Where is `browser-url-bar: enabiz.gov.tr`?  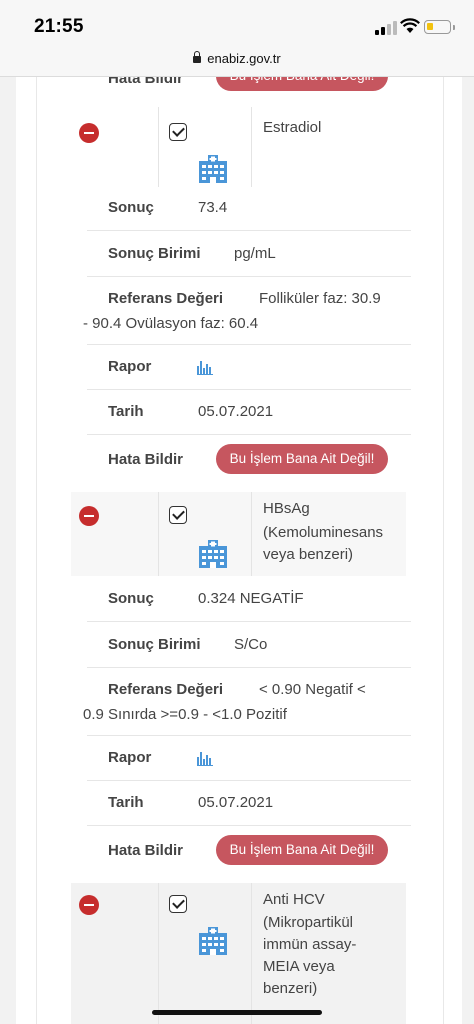
browser-url-bar: enabiz.gov.tr is located at coordinates (237, 61).